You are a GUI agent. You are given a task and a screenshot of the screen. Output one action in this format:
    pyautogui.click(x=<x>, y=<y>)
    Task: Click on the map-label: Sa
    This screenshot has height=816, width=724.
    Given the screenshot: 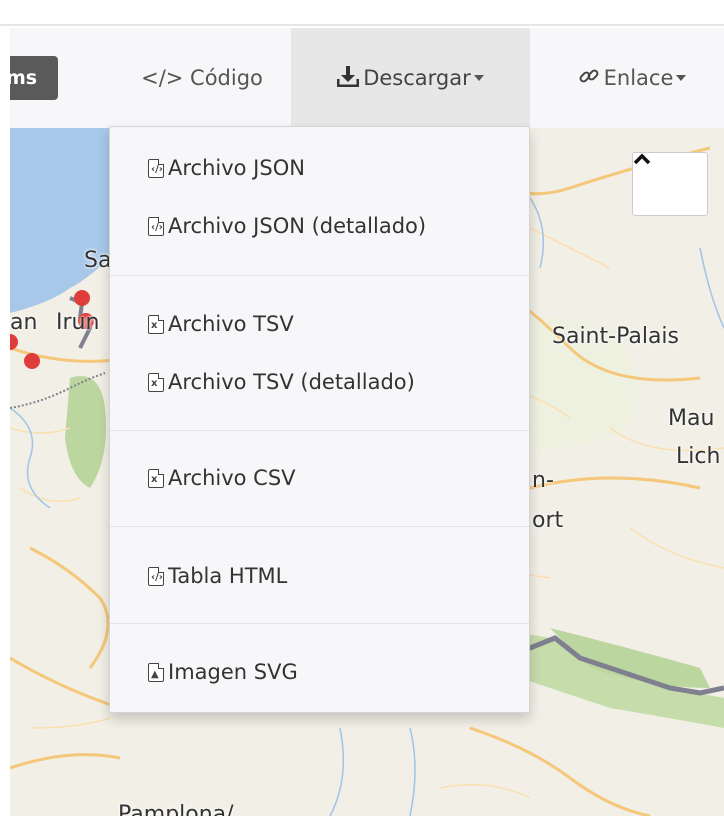 What is the action you would take?
    pyautogui.click(x=98, y=260)
    